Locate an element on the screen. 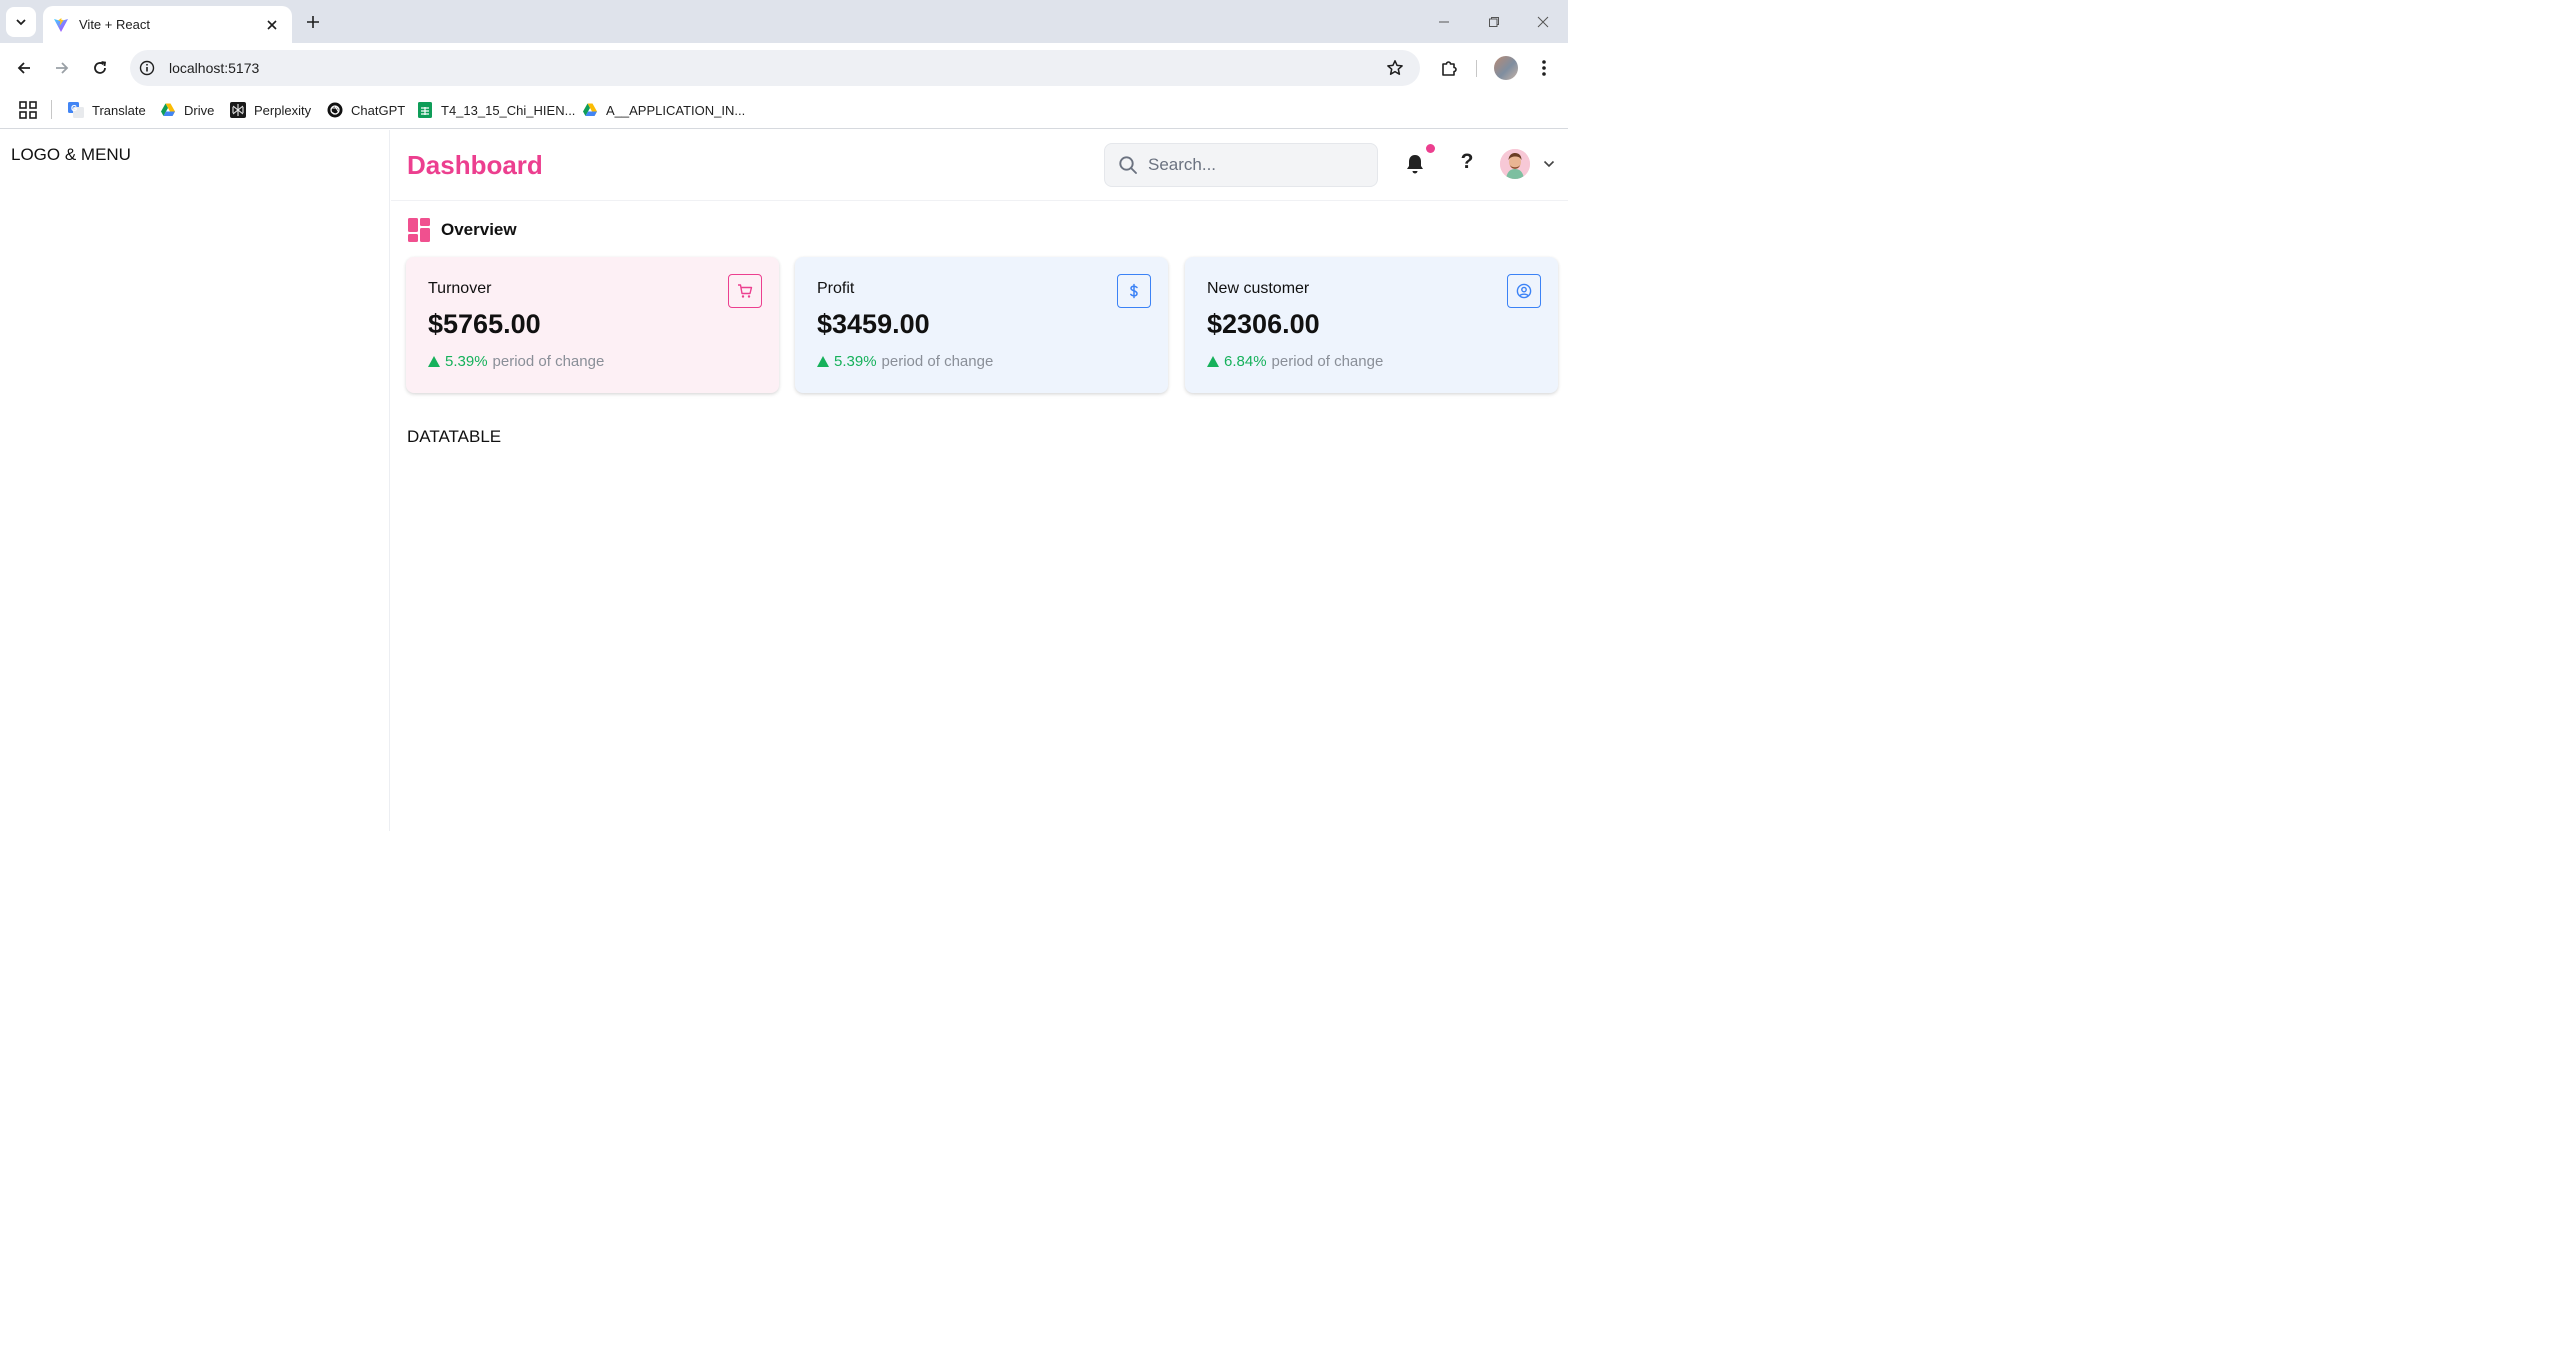 The height and width of the screenshot is (1356, 2560). browser-menu-button is located at coordinates (1544, 68).